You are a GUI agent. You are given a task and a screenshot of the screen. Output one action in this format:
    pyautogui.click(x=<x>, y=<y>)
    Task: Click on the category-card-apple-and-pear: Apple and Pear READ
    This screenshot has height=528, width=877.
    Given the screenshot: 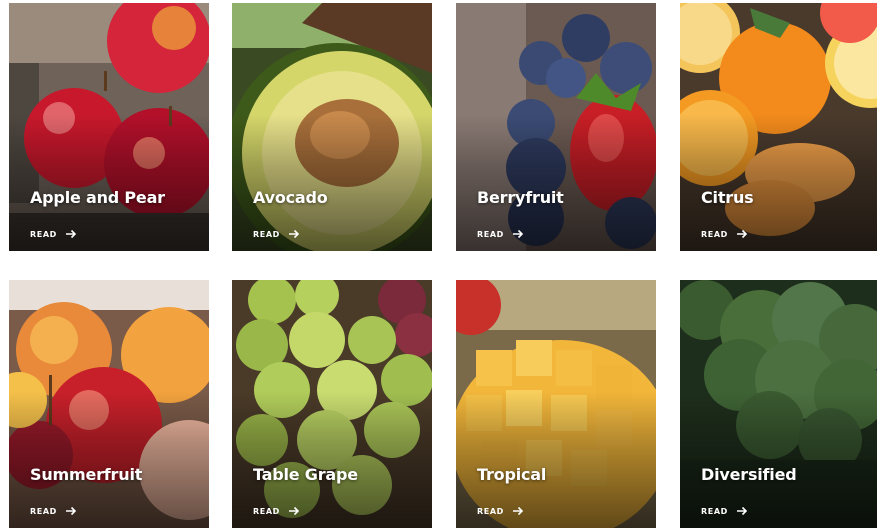 What is the action you would take?
    pyautogui.click(x=109, y=127)
    